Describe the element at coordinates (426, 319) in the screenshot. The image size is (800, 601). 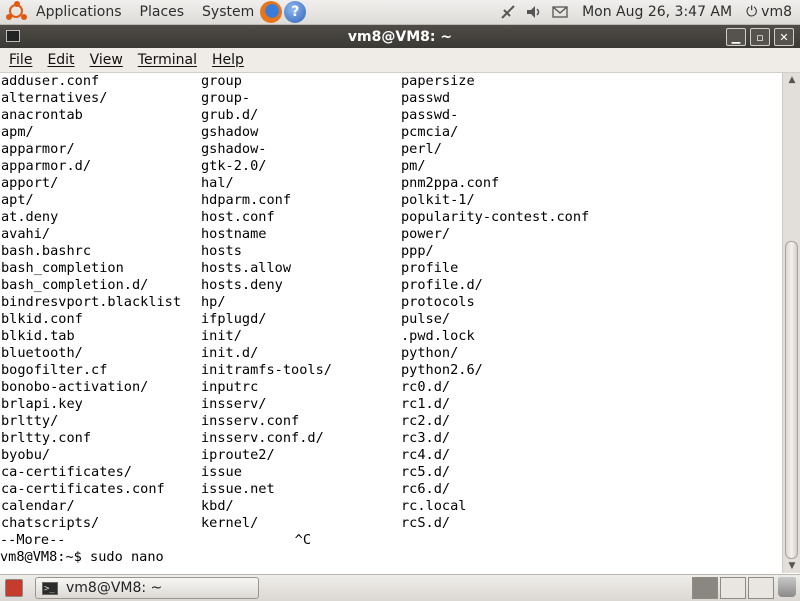
I see `file-entry: pulse/` at that location.